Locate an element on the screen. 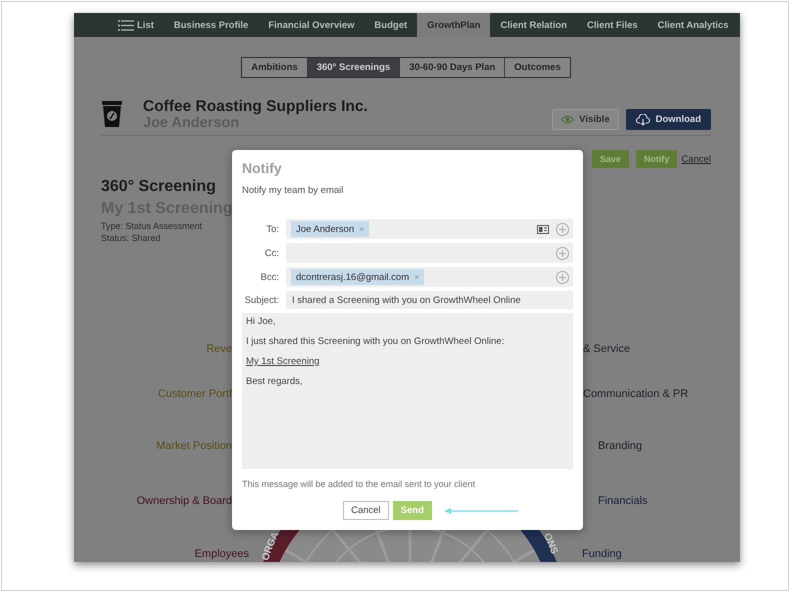  subject-field: I shared a Screening with you on GrowthWheel Online is located at coordinates (429, 300).